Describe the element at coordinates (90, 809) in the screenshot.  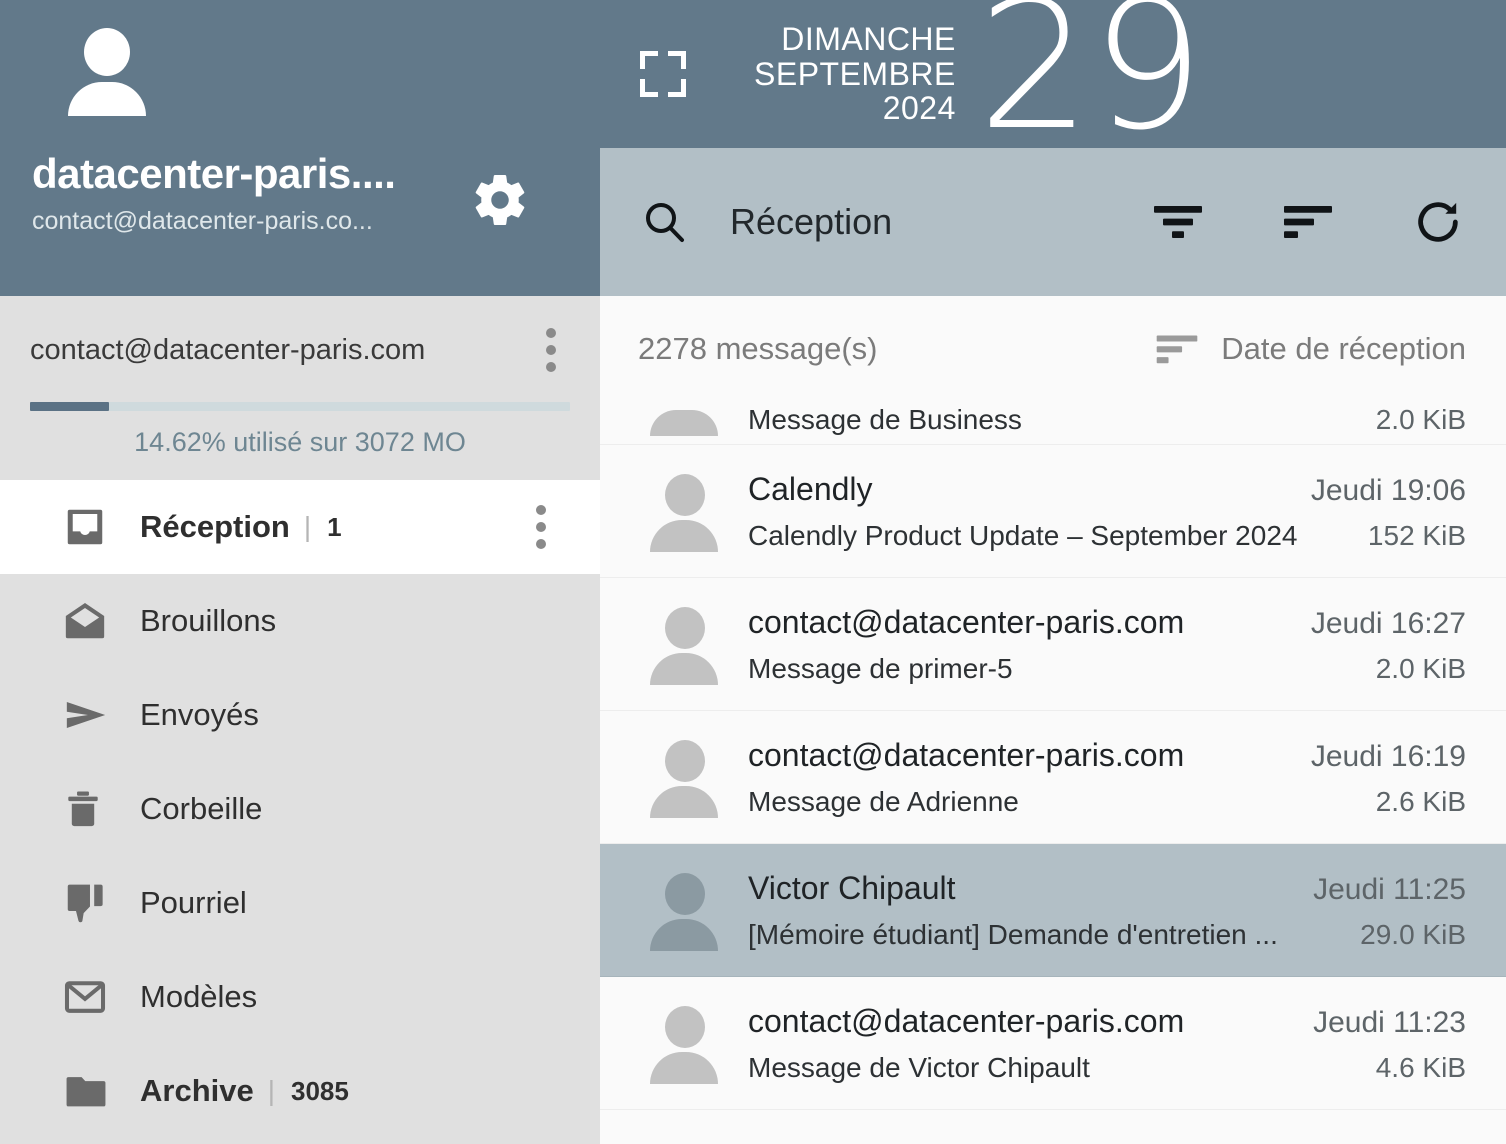
I see `trash-icon` at that location.